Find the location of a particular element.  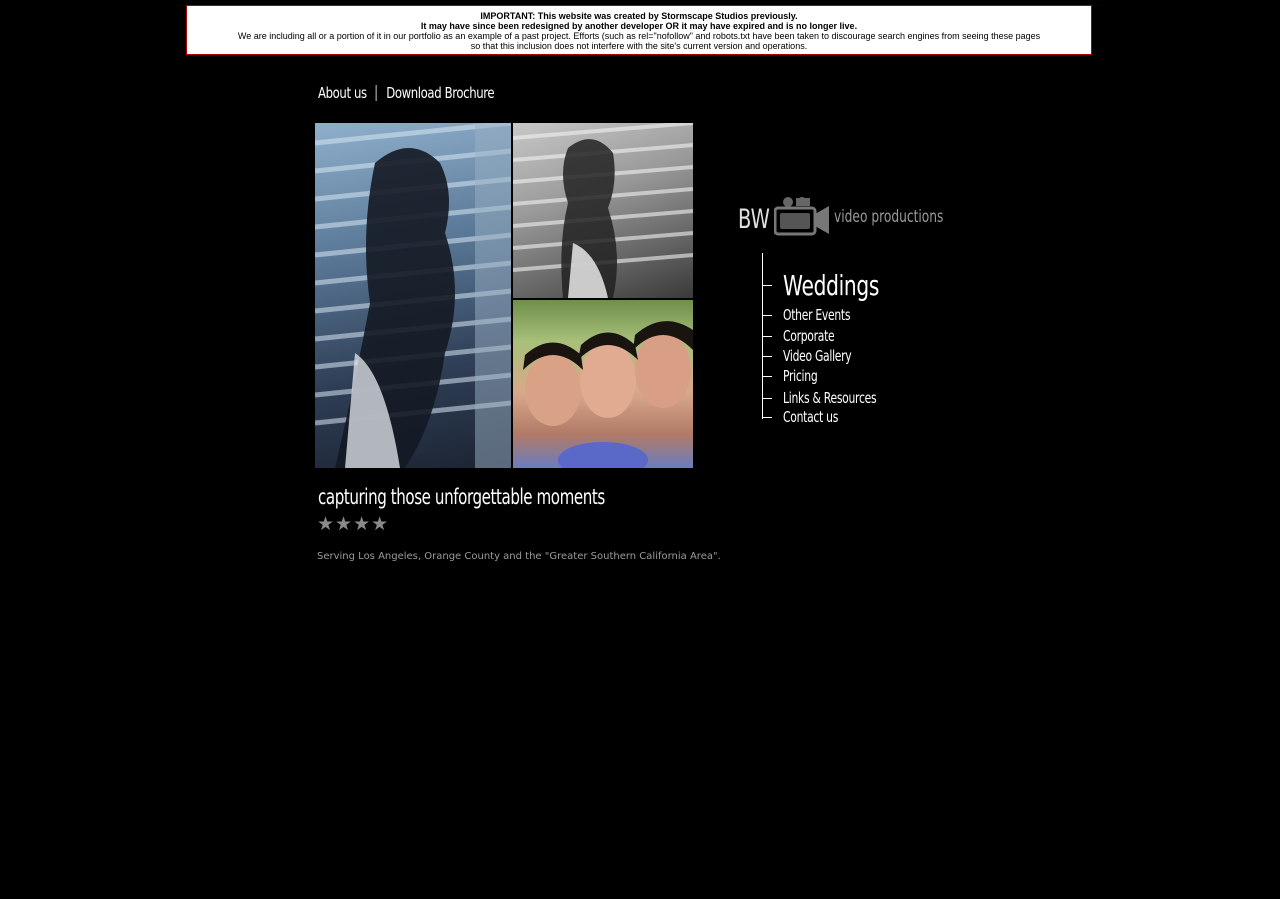

logo-video-productions-text: video productions is located at coordinates (889, 217).